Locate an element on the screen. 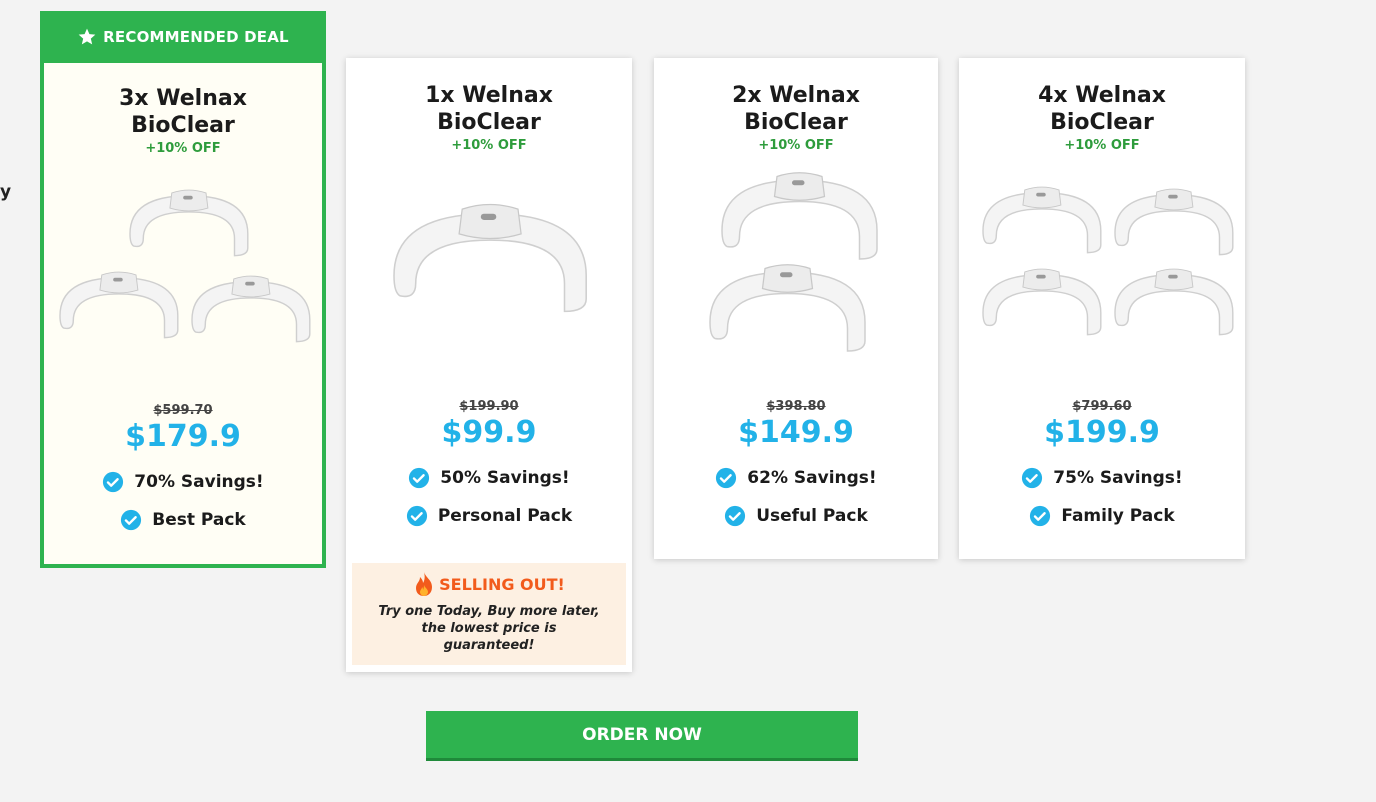  sale-price: $149.9 is located at coordinates (796, 432).